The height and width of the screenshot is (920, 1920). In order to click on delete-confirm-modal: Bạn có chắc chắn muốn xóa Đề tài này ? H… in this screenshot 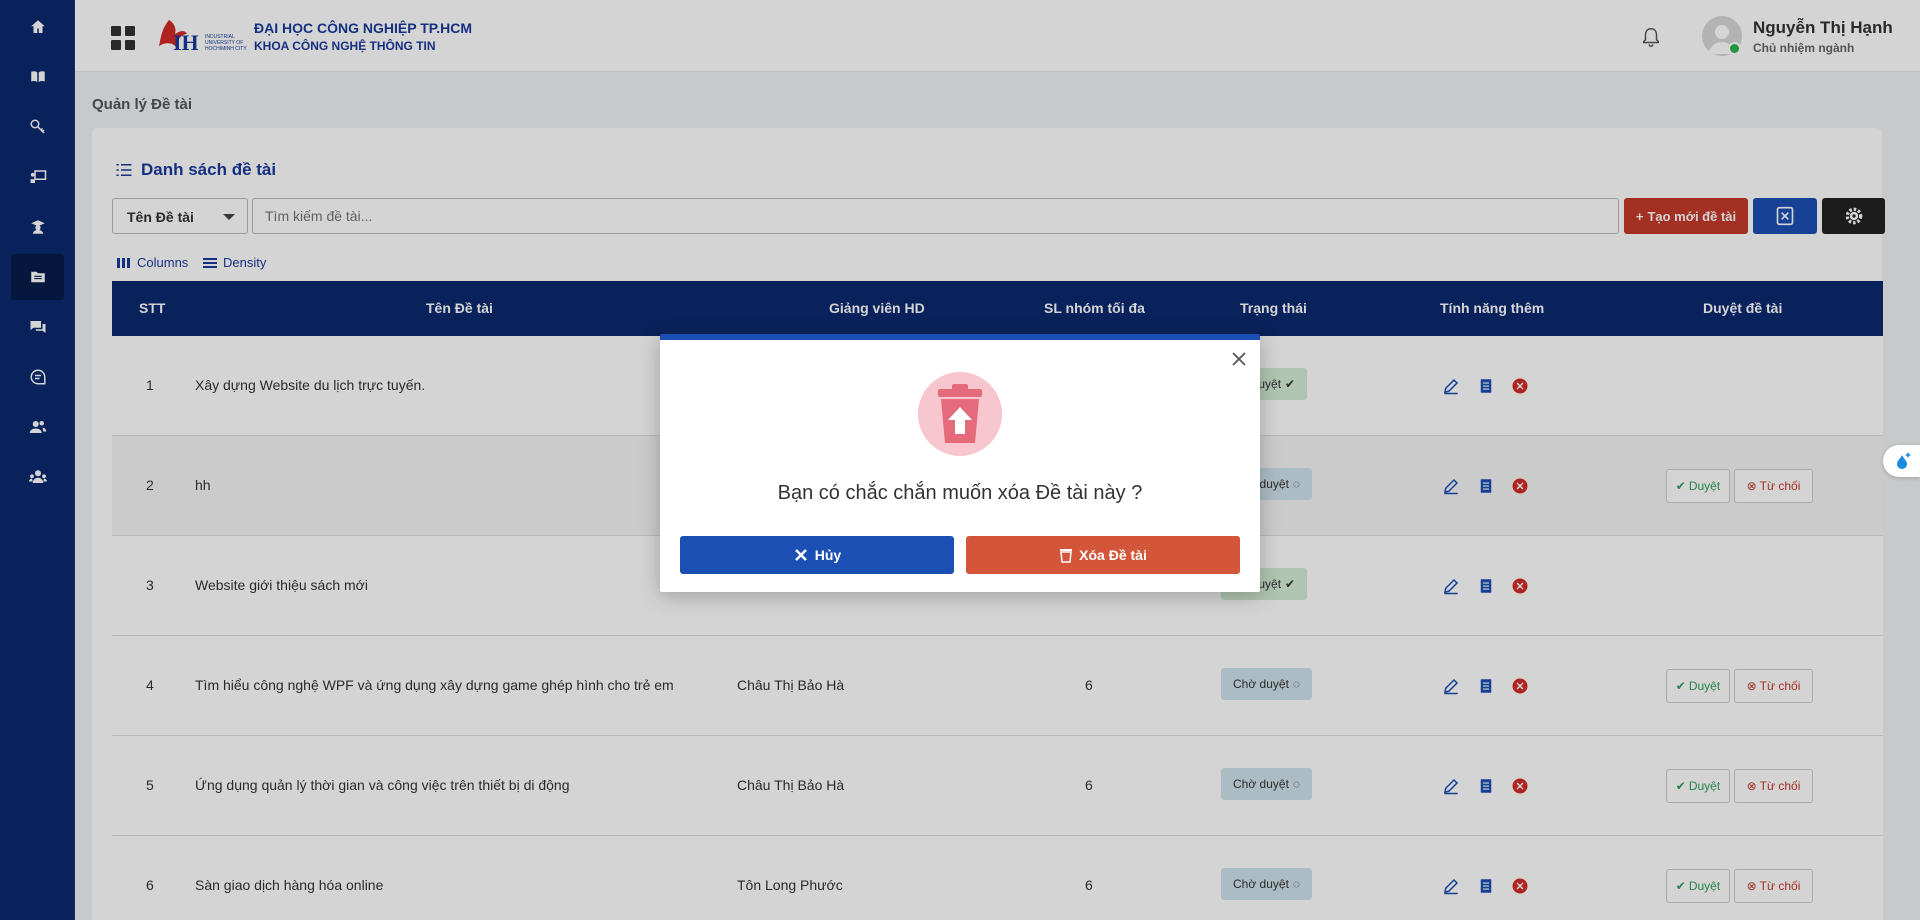, I will do `click(960, 463)`.